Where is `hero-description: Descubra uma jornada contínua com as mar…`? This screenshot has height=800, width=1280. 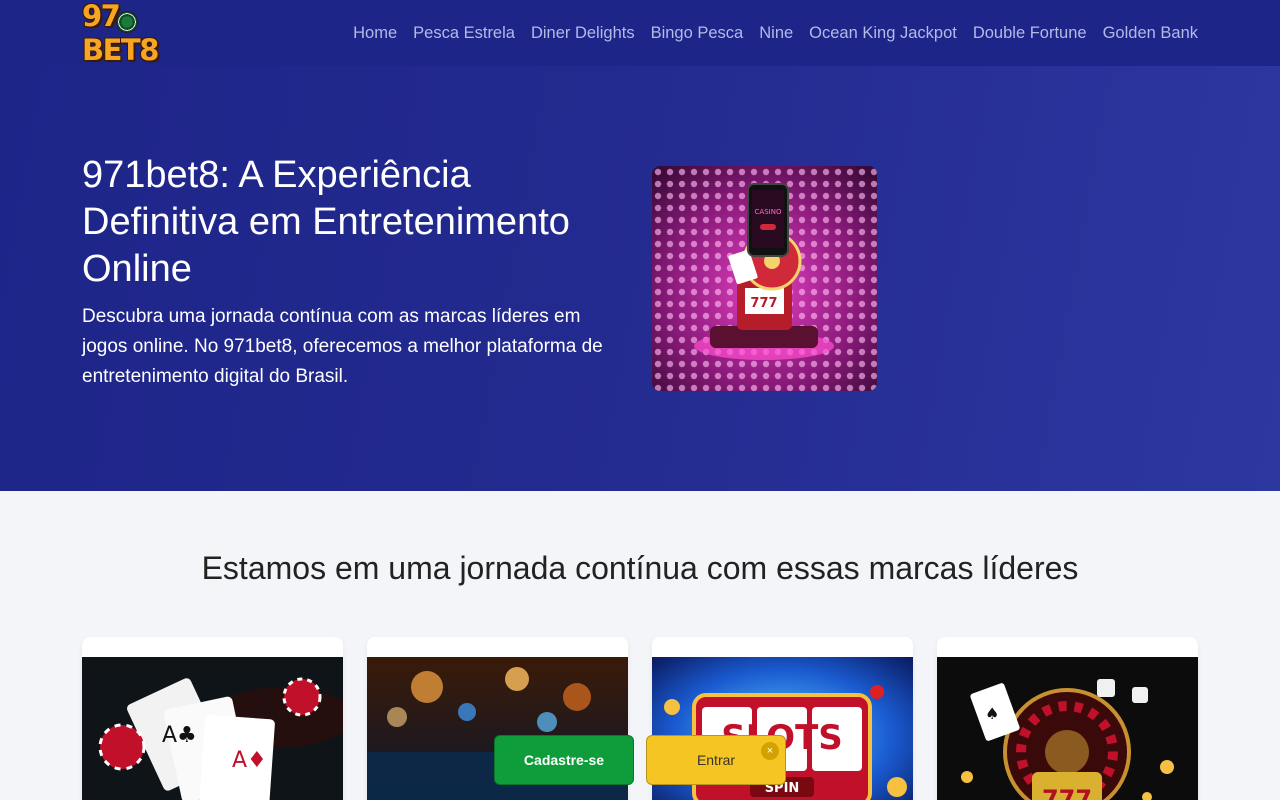 hero-description: Descubra uma jornada contínua com as mar… is located at coordinates (342, 346).